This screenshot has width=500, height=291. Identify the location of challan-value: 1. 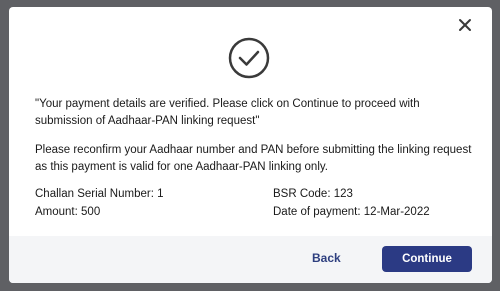
(160, 194).